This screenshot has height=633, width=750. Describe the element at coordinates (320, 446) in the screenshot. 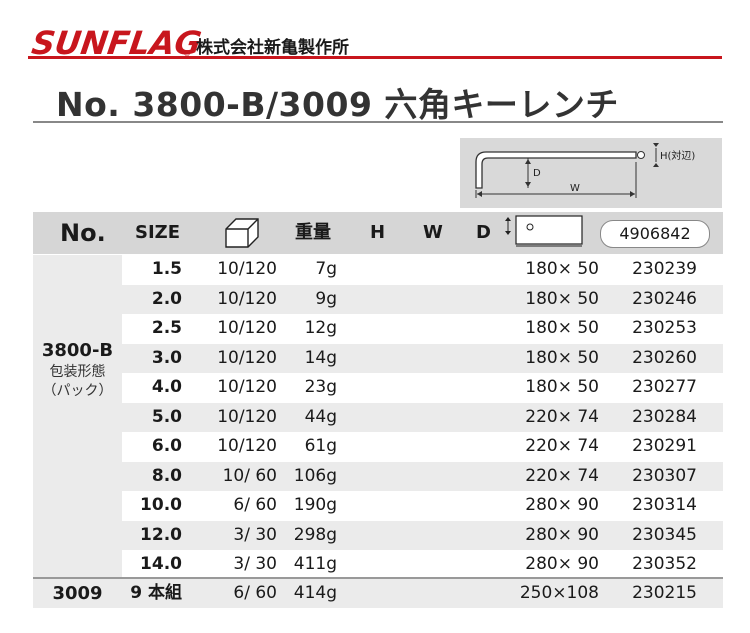

I see `cell-weight: 61g` at that location.